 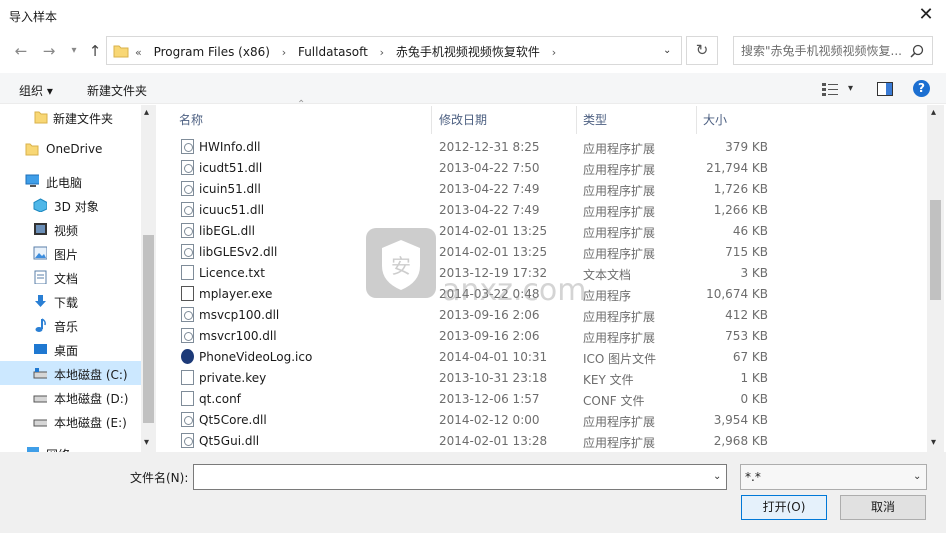 I want to click on file-list-scrollbar-thumb, so click(x=935, y=250).